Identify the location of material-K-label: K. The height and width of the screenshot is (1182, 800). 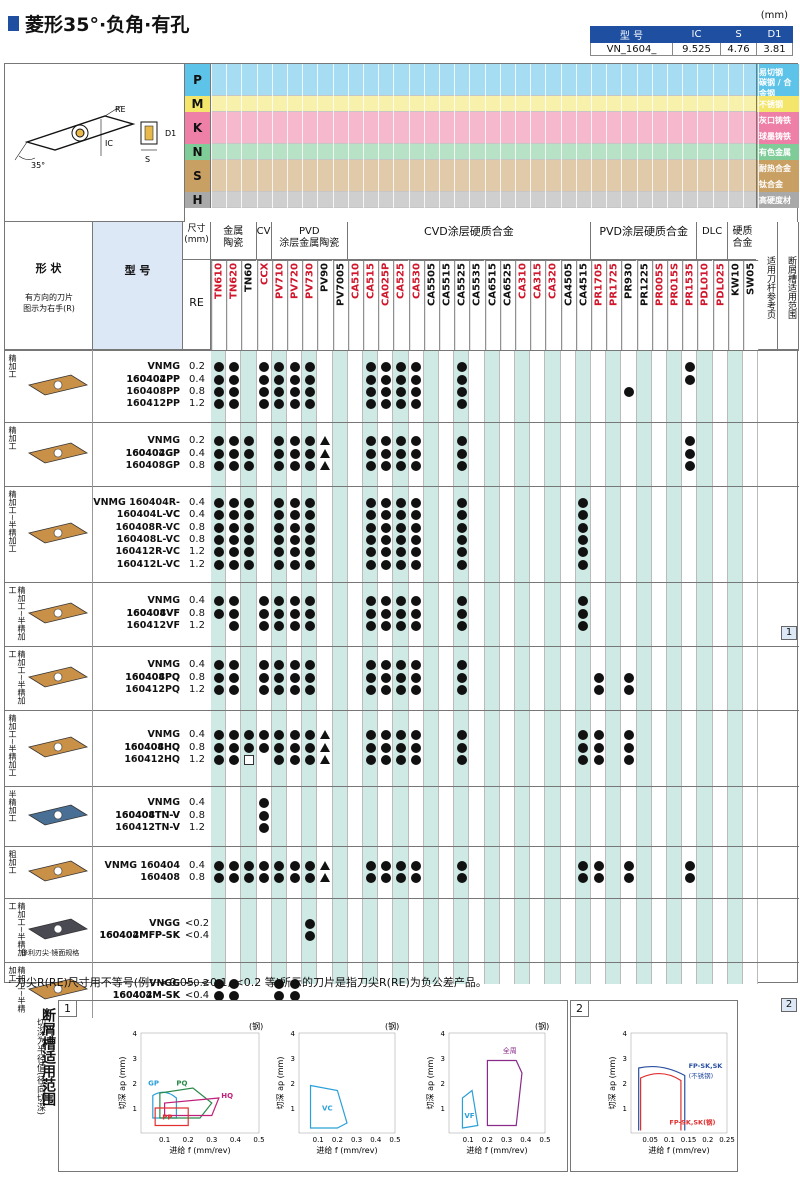
(198, 128).